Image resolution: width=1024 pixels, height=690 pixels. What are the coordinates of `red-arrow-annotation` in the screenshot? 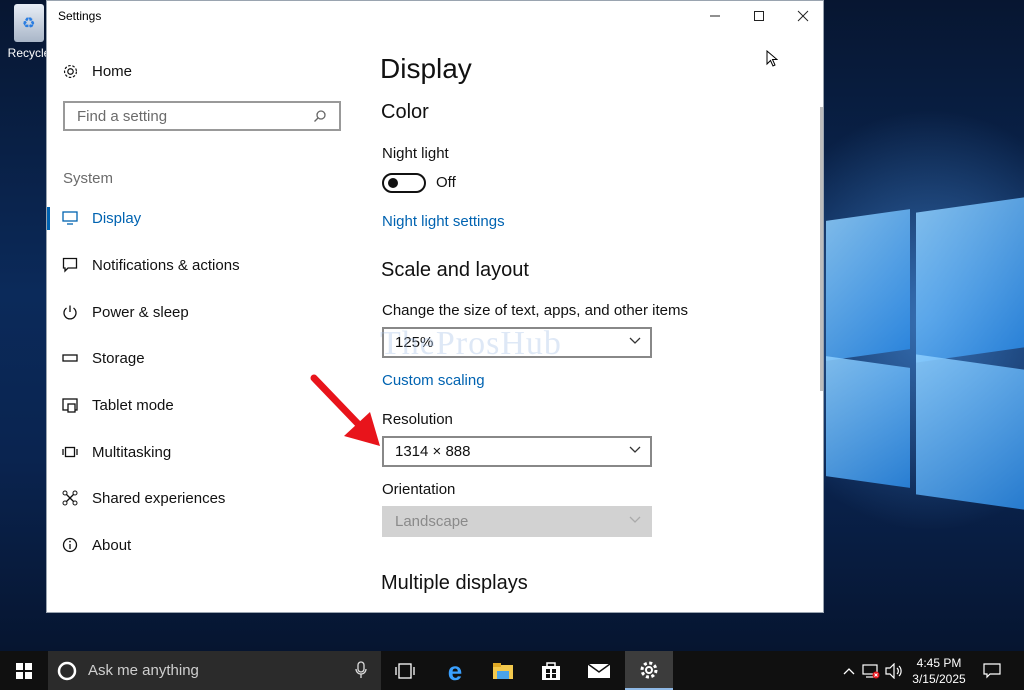 It's located at (345, 410).